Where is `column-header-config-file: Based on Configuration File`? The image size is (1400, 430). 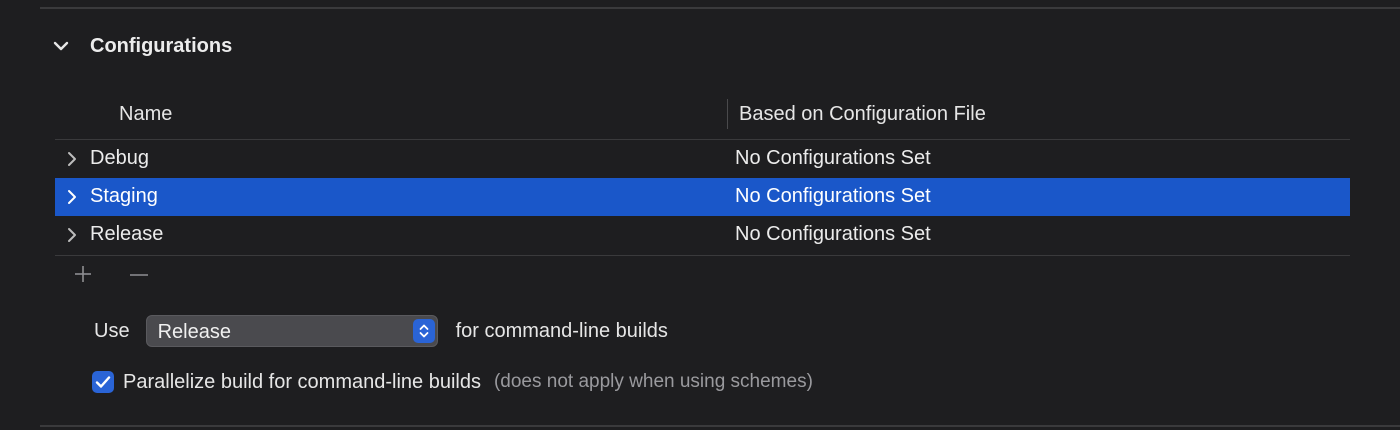 column-header-config-file: Based on Configuration File is located at coordinates (862, 114).